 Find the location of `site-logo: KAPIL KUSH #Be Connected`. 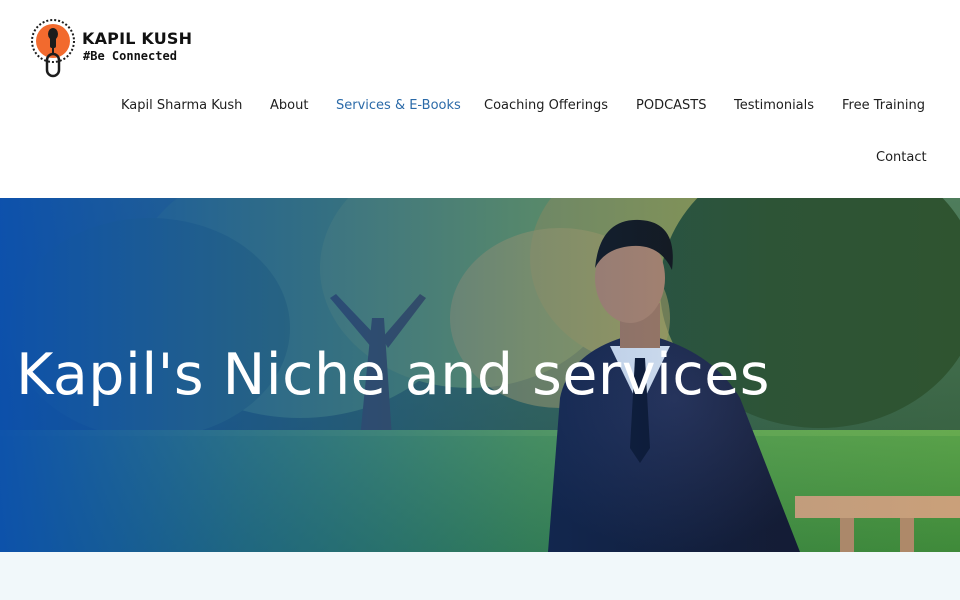

site-logo: KAPIL KUSH #Be Connected is located at coordinates (120, 49).